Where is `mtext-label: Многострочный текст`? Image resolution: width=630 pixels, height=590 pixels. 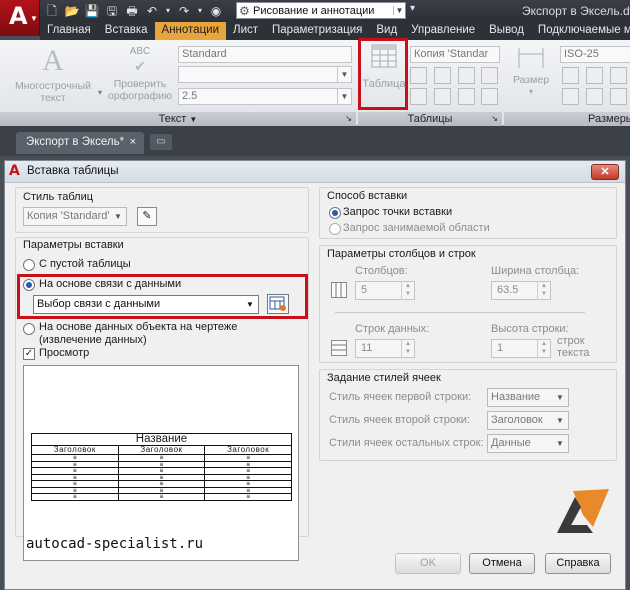
mtext-label: Многострочный текст is located at coordinates (52, 92).